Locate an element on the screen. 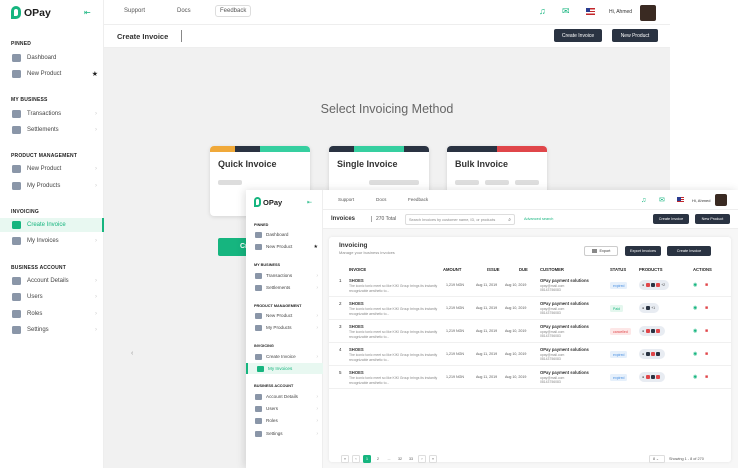  product-thumbnail is located at coordinates (658, 354).